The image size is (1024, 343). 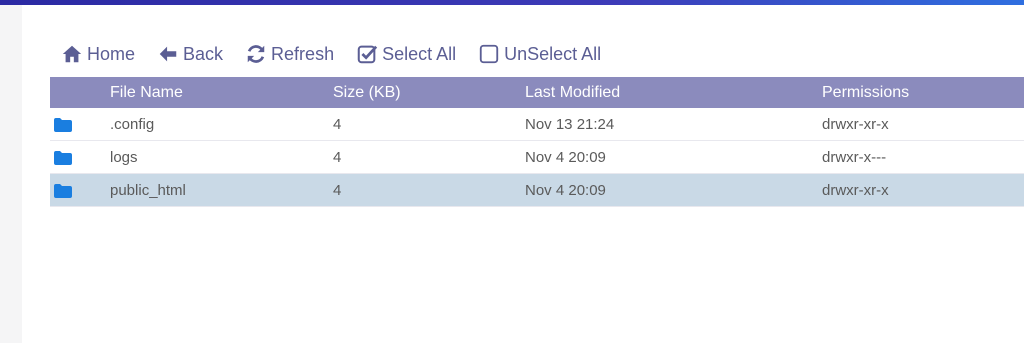 What do you see at coordinates (553, 53) in the screenshot?
I see `unselect-all-label: UnSelect All` at bounding box center [553, 53].